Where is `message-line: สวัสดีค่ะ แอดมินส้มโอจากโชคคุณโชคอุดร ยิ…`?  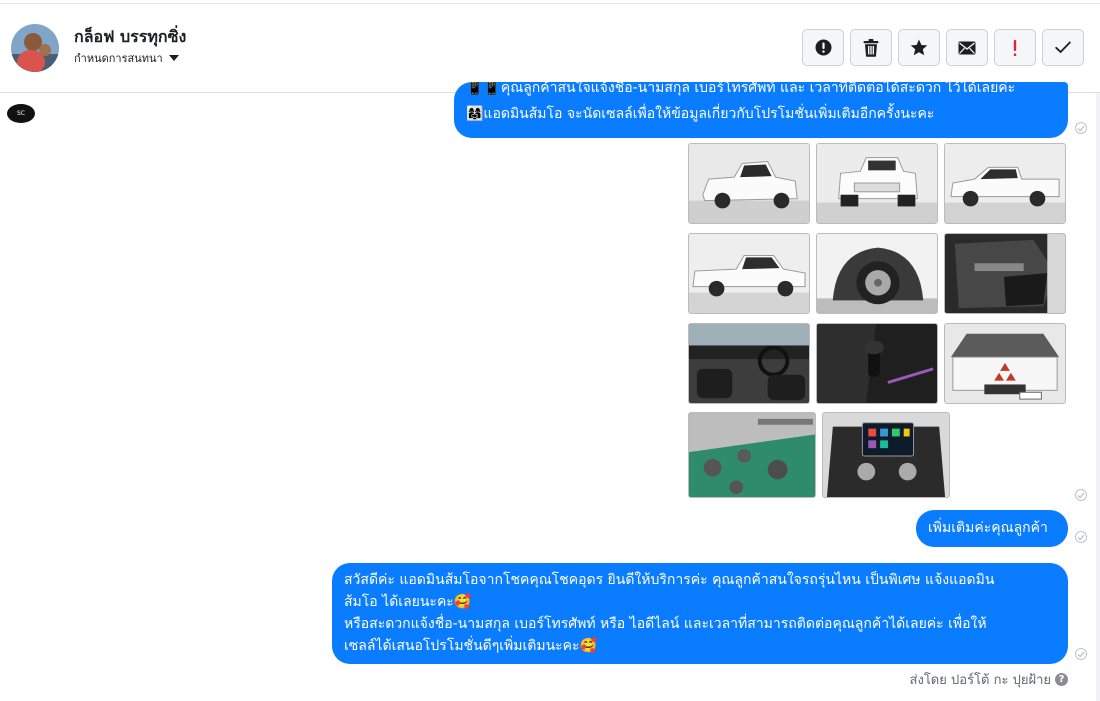 message-line: สวัสดีค่ะ แอดมินส้มโอจากโชคคุณโชคอุดร ยิ… is located at coordinates (669, 580).